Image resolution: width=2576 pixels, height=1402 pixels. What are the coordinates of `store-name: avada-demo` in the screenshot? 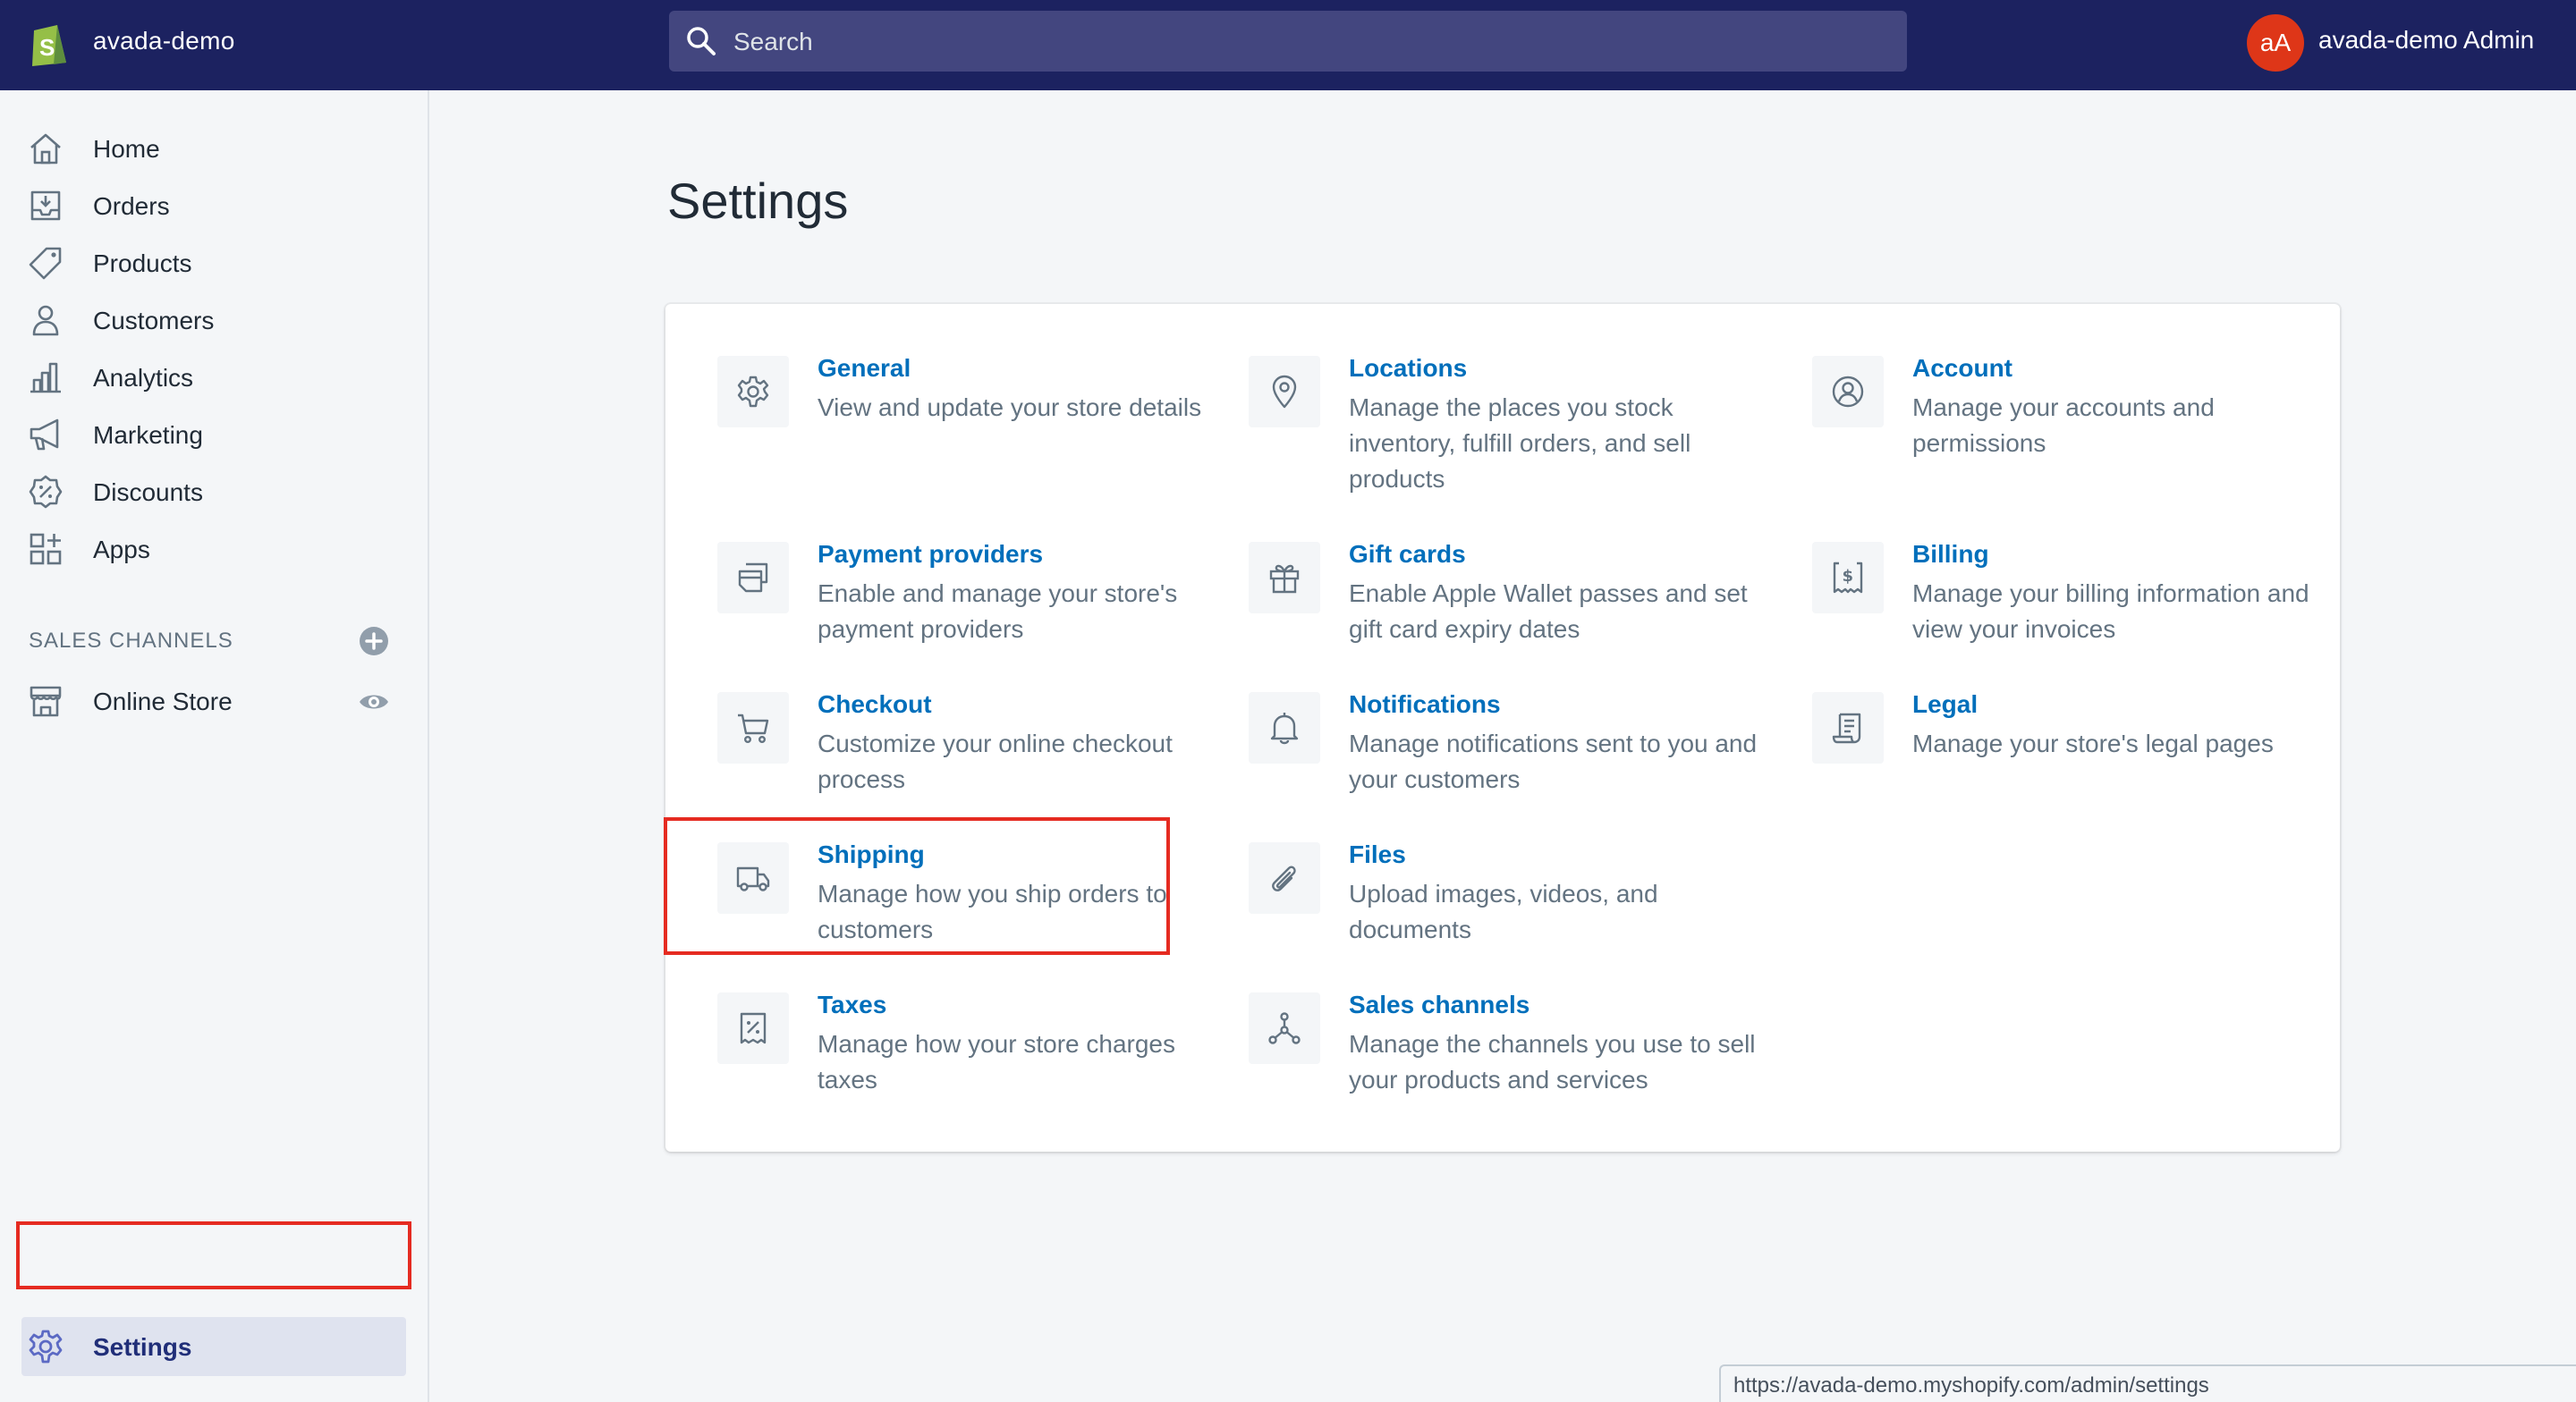 It's located at (164, 41).